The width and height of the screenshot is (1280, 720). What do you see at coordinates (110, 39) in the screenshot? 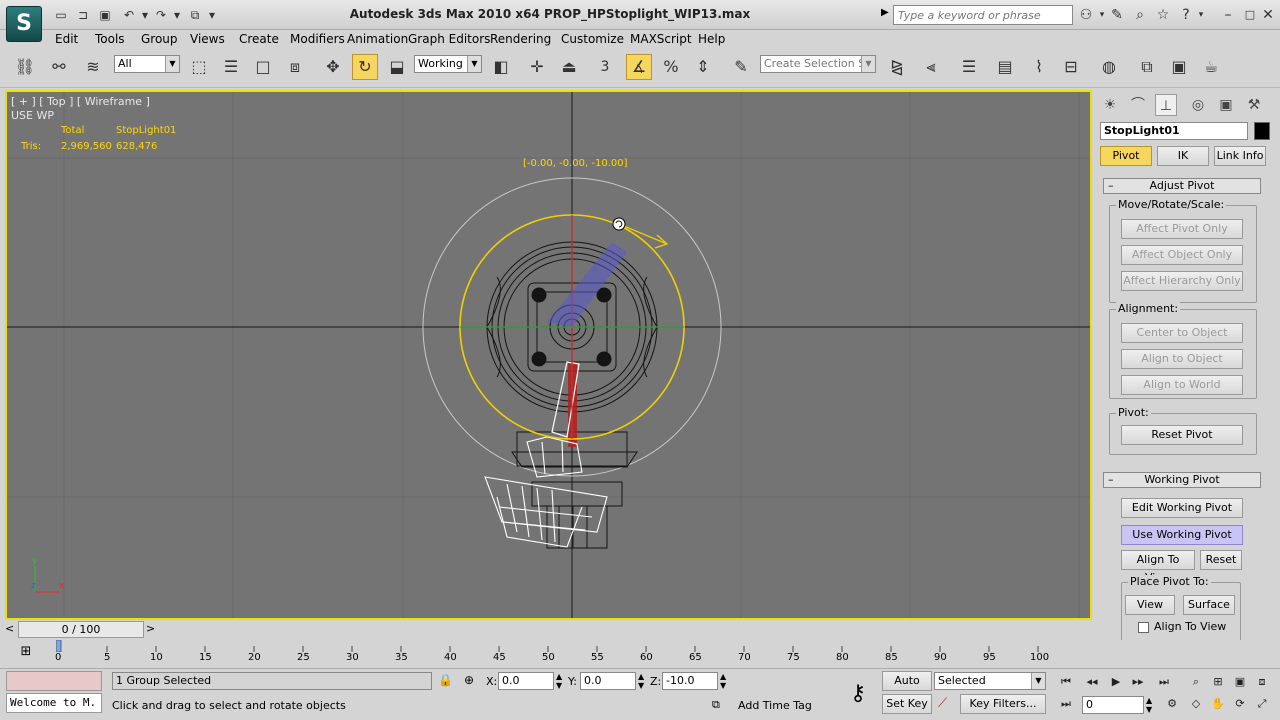
I see `menu-tools: Tools` at bounding box center [110, 39].